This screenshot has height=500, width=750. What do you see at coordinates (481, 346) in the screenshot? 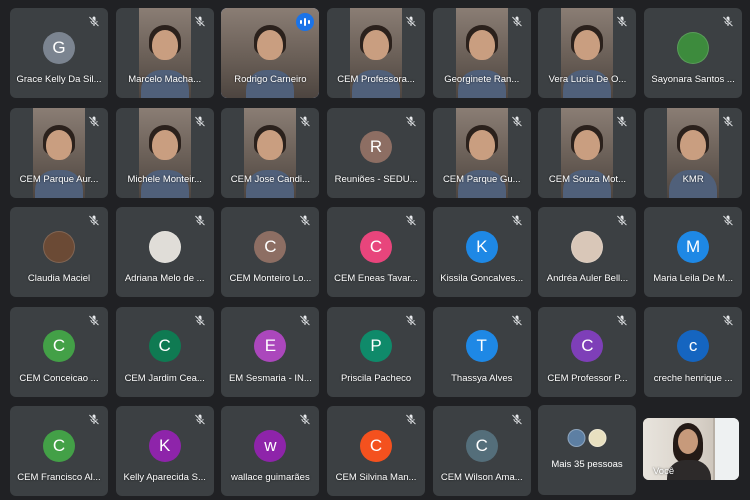
I see `participant-avatar: T` at bounding box center [481, 346].